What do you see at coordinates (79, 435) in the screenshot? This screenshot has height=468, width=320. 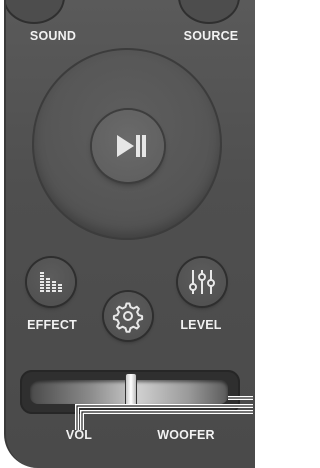 I see `vol-label: VOL` at bounding box center [79, 435].